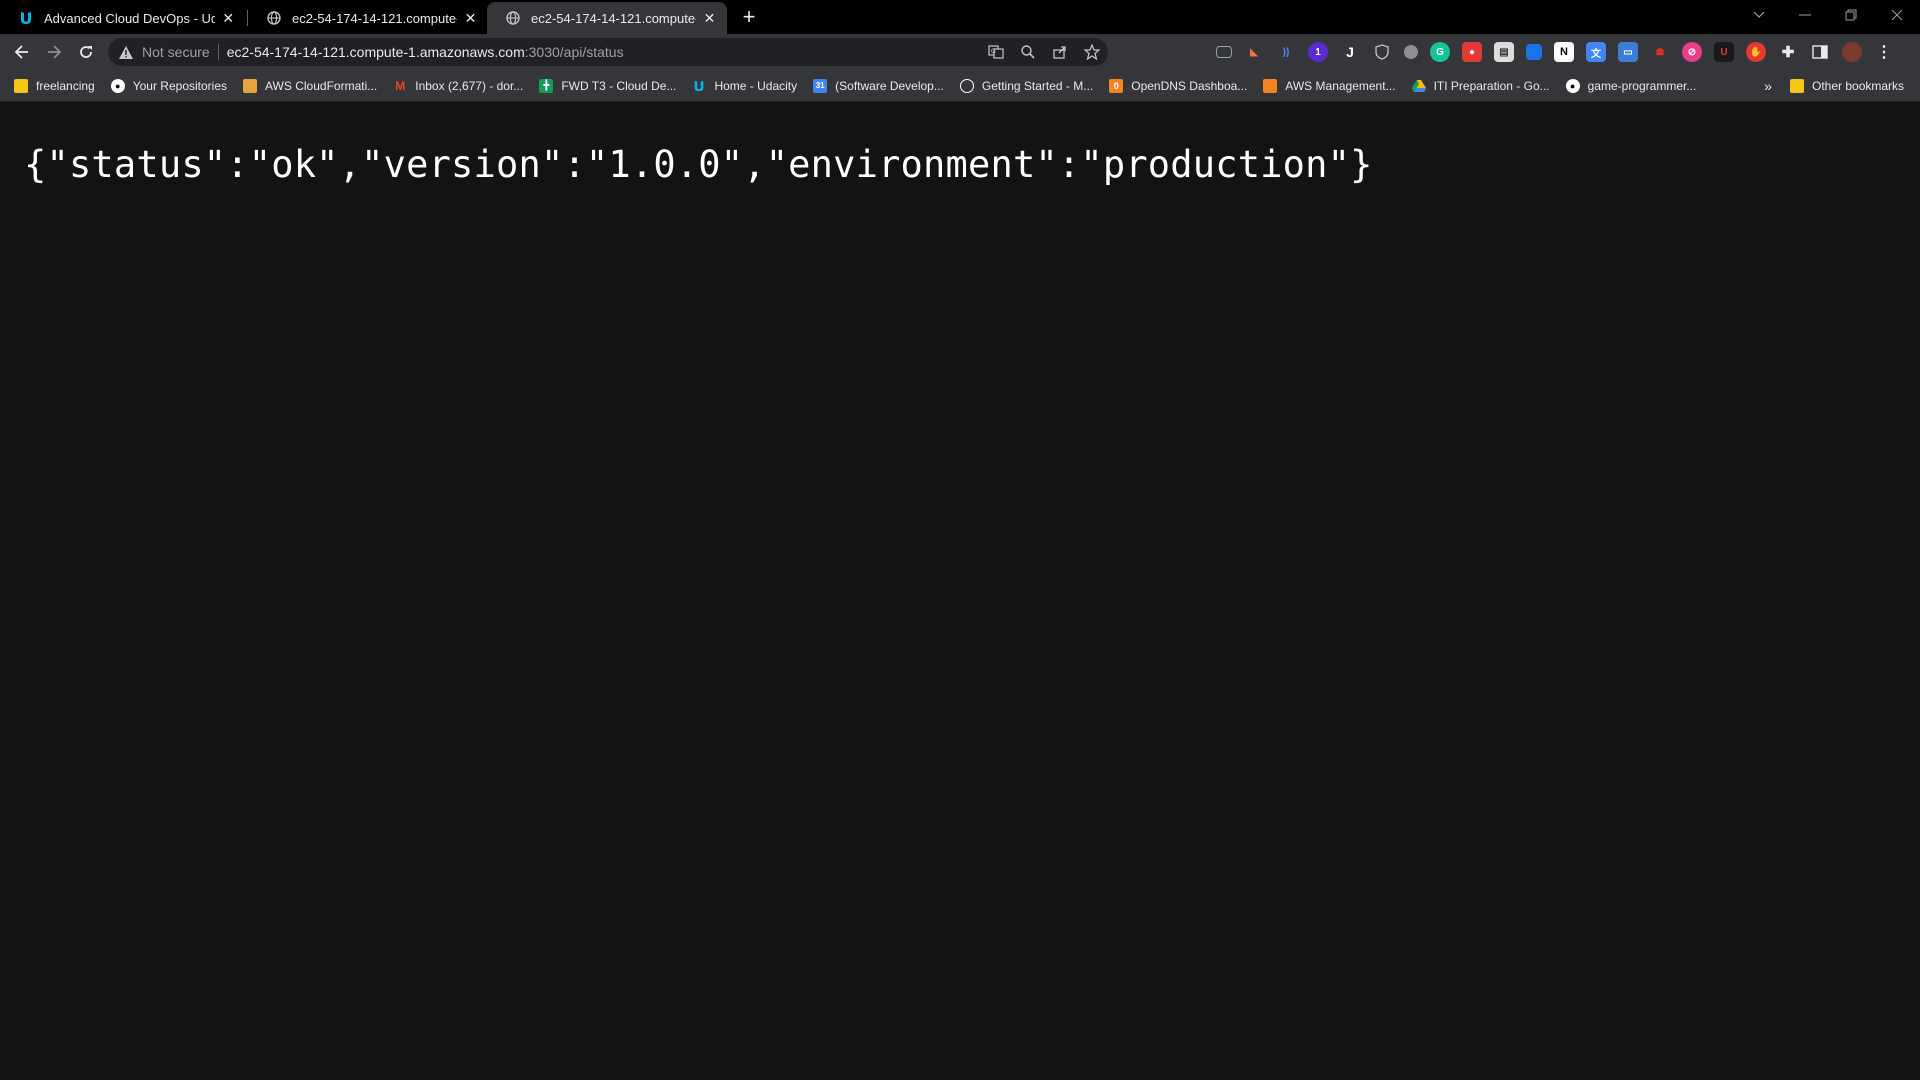 The image size is (1920, 1080). I want to click on zoom-icon, so click(1028, 52).